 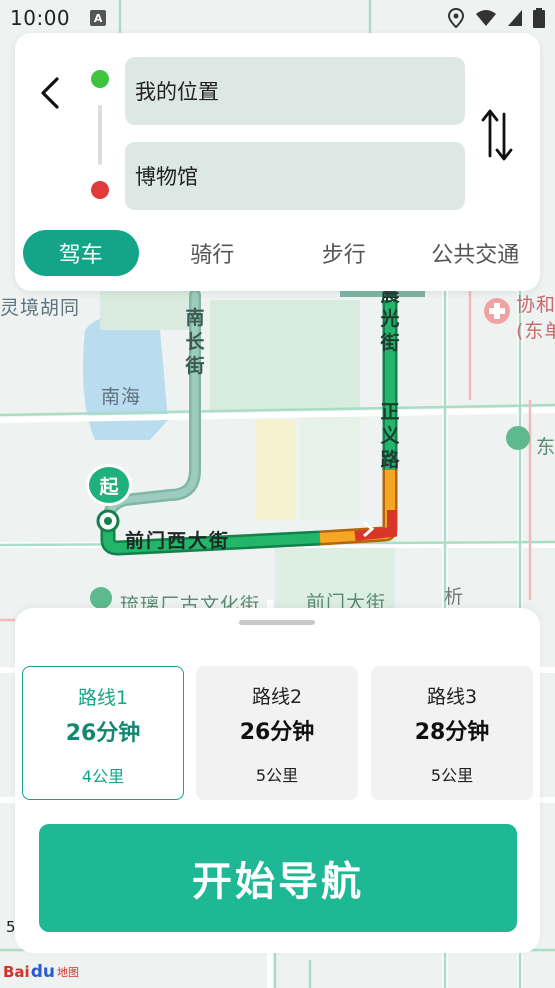 What do you see at coordinates (213, 253) in the screenshot?
I see `tab-ride: 骑行` at bounding box center [213, 253].